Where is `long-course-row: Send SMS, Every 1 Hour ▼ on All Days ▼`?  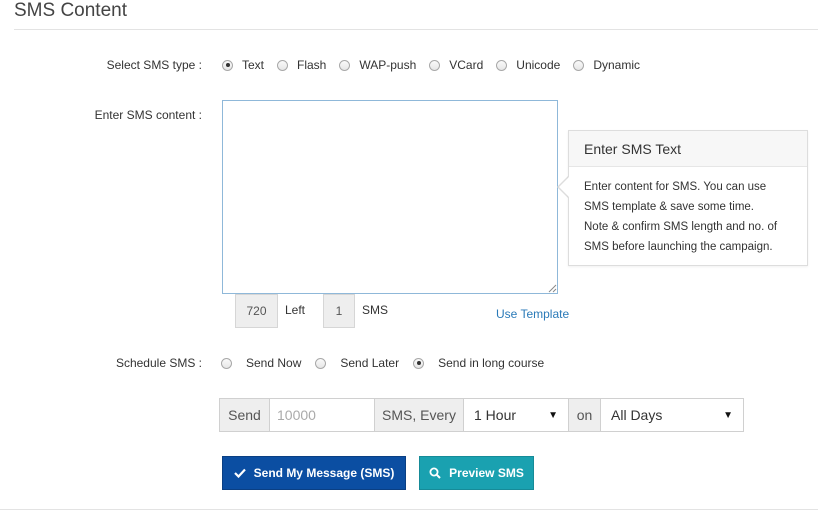 long-course-row: Send SMS, Every 1 Hour ▼ on All Days ▼ is located at coordinates (481, 415).